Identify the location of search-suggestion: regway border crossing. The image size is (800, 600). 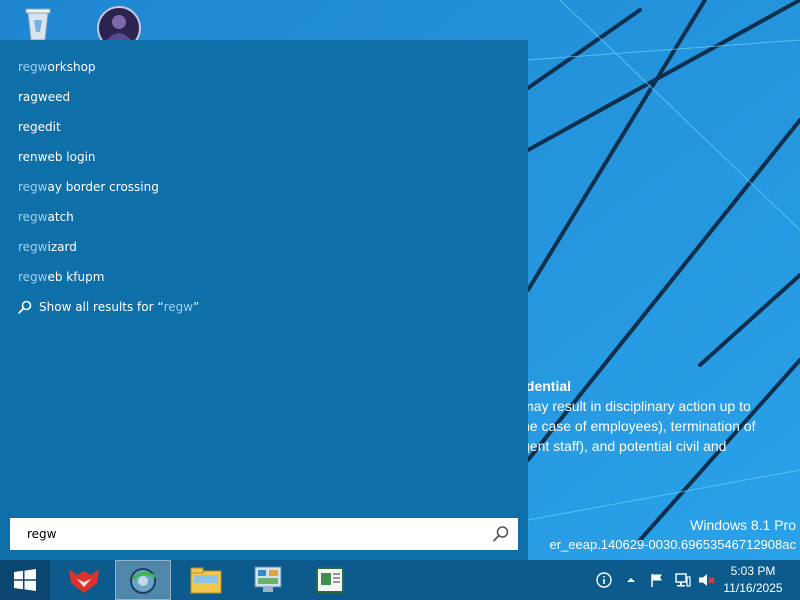
(264, 187).